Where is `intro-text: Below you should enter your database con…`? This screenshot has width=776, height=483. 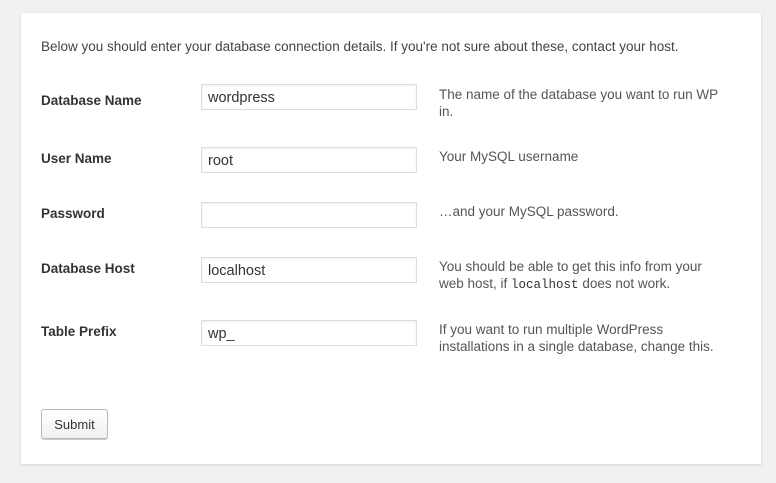
intro-text: Below you should enter your database con… is located at coordinates (360, 46).